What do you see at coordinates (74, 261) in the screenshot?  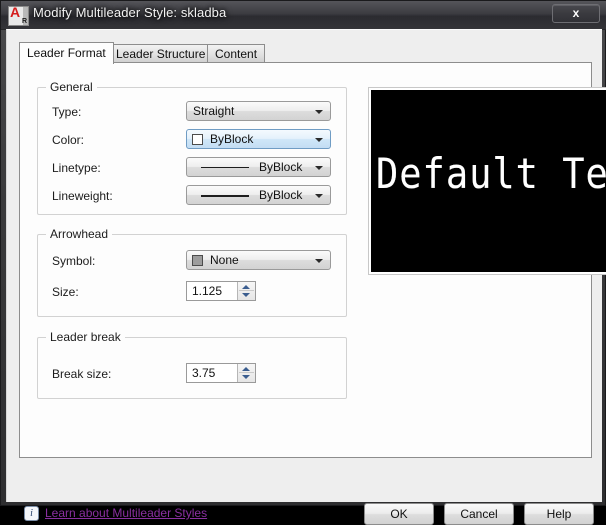 I see `label-symbol: Symbol:` at bounding box center [74, 261].